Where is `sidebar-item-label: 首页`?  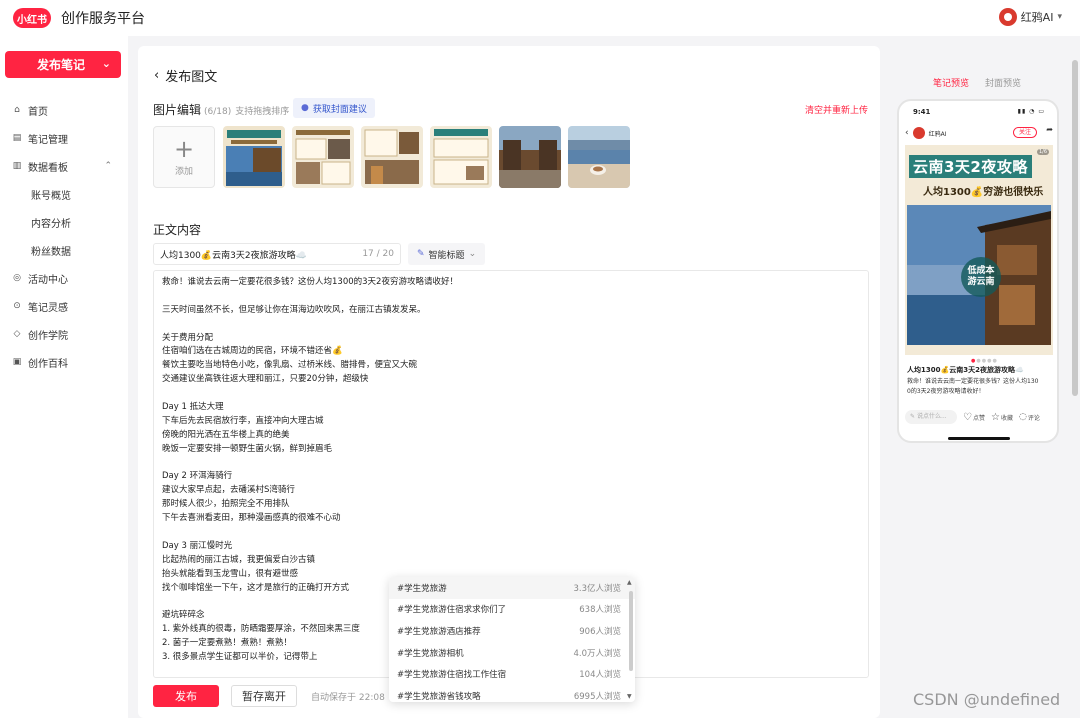 sidebar-item-label: 首页 is located at coordinates (38, 112).